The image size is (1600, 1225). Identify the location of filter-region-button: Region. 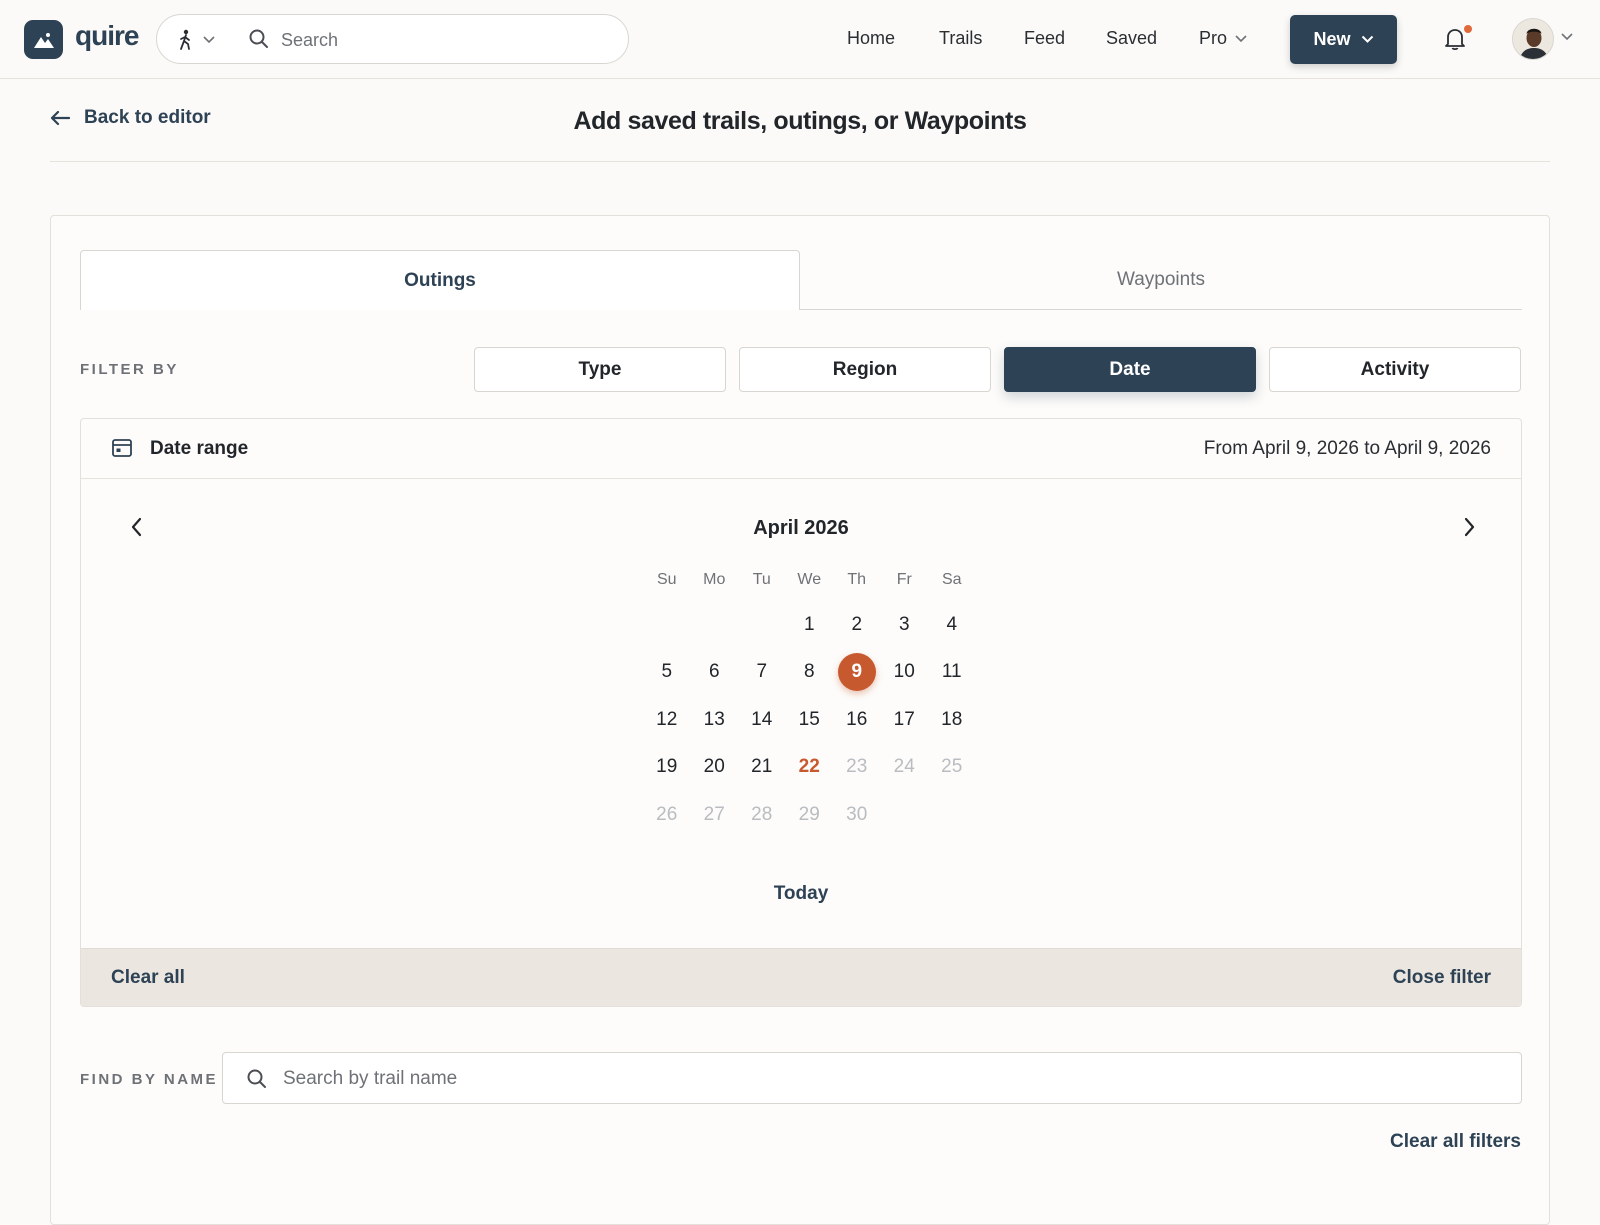
(865, 369).